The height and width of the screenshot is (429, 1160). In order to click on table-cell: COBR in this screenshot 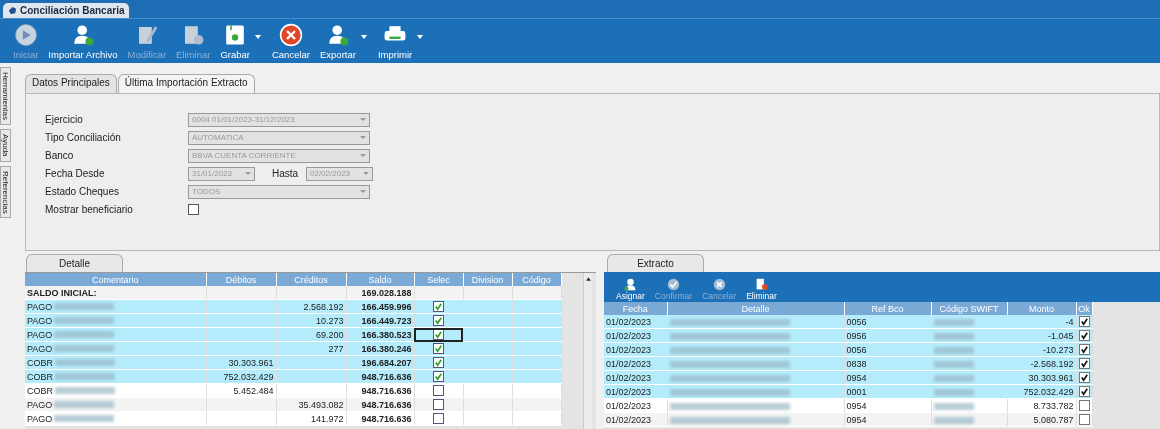, I will do `click(40, 376)`.